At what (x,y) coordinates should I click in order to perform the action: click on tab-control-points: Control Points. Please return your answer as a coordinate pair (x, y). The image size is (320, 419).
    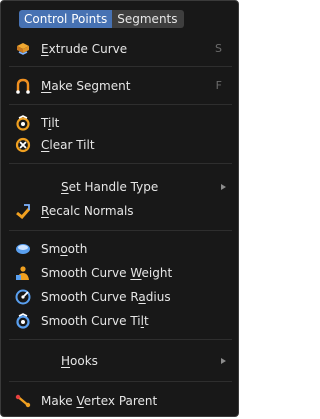
    Looking at the image, I should click on (66, 19).